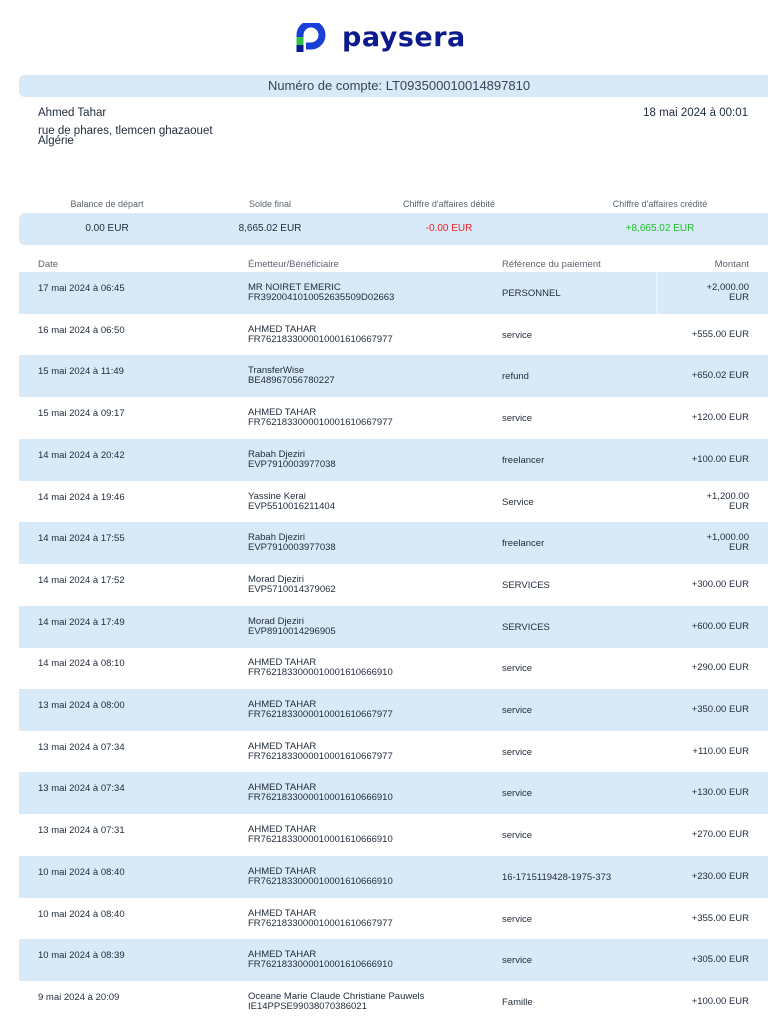 This screenshot has width=768, height=1024. Describe the element at coordinates (293, 264) in the screenshot. I see `column-header-counterparty: Émetteur/Bénéficiaire` at that location.